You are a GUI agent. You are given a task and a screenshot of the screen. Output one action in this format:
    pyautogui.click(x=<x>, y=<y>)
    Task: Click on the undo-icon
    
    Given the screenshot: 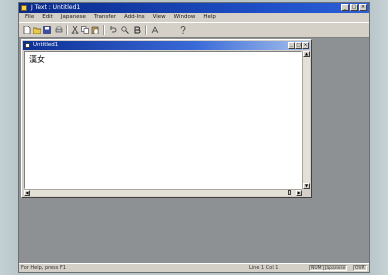 What is the action you would take?
    pyautogui.click(x=113, y=30)
    